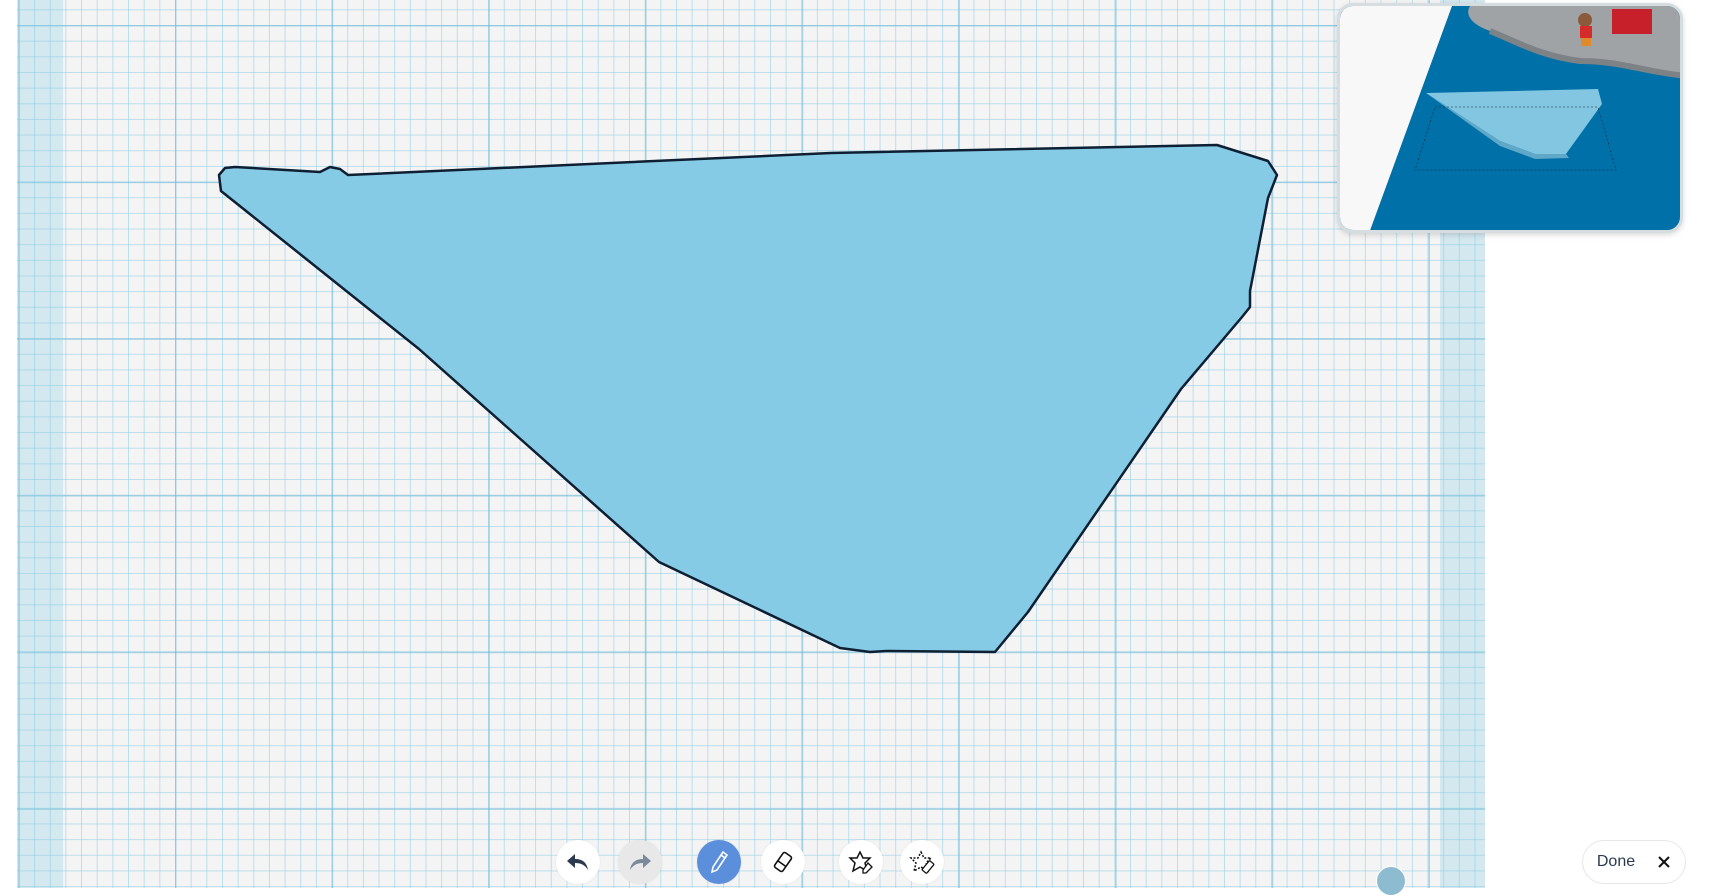 This screenshot has height=896, width=1709. I want to click on redo-icon, so click(640, 862).